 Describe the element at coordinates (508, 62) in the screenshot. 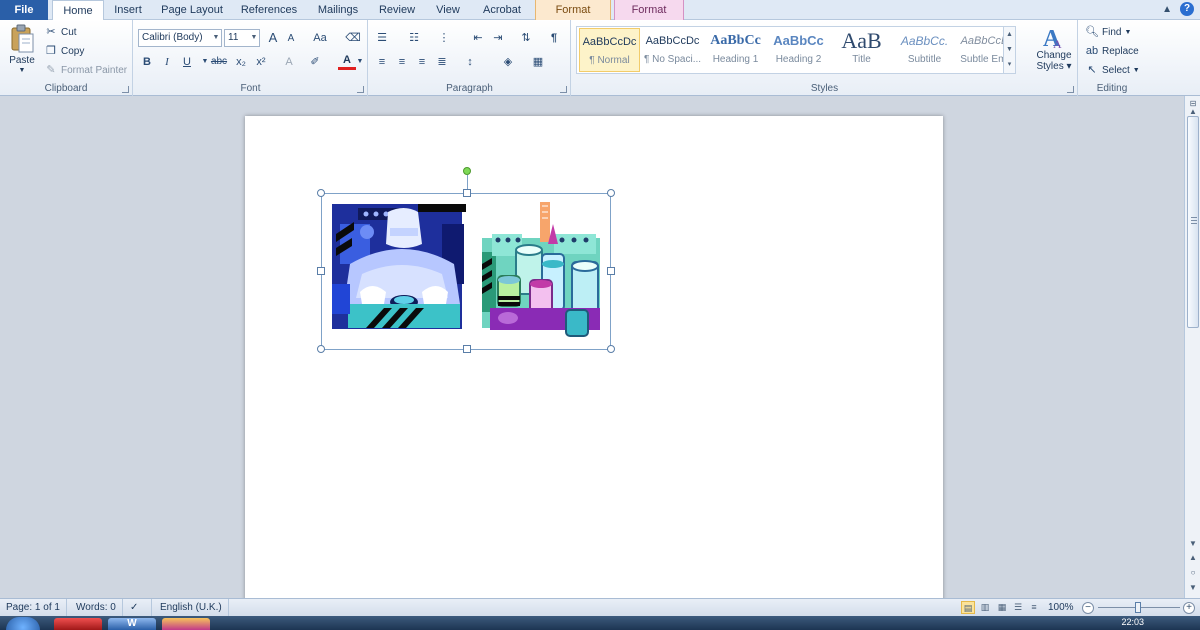

I see `shading-icon: ◈` at that location.